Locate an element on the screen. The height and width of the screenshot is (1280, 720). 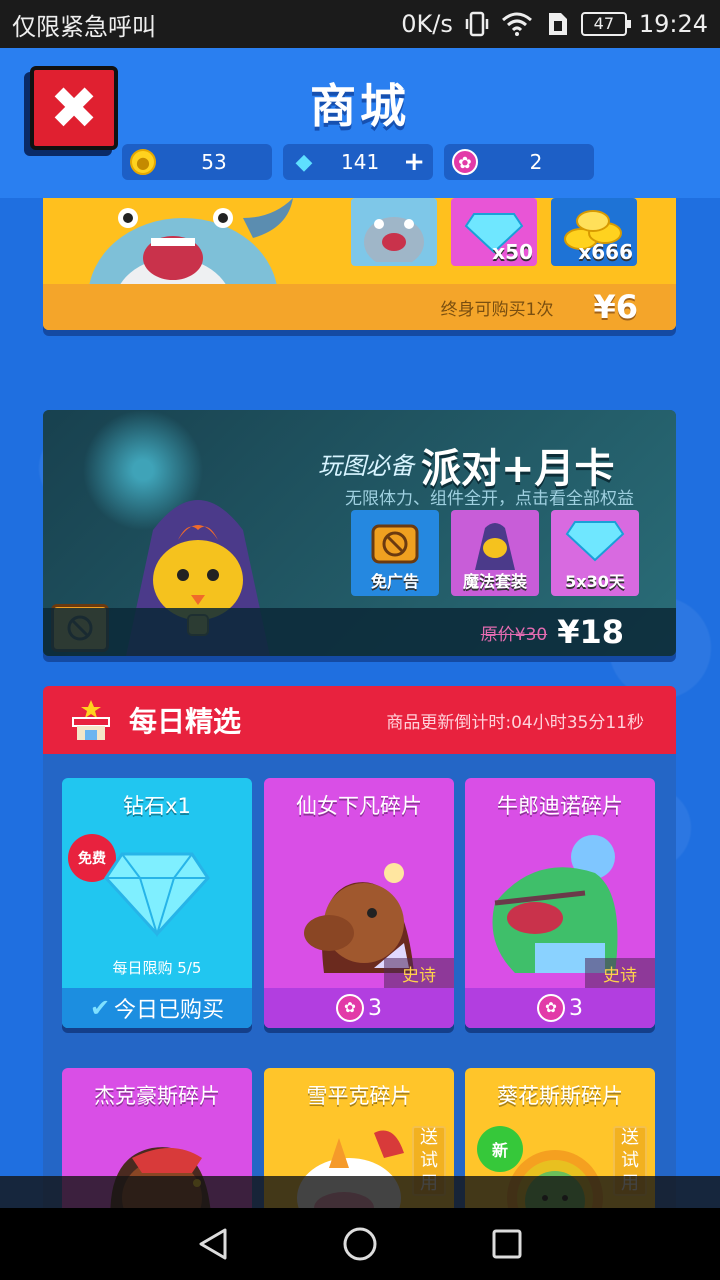
gem-balance: ◆ 141 + is located at coordinates (358, 162).